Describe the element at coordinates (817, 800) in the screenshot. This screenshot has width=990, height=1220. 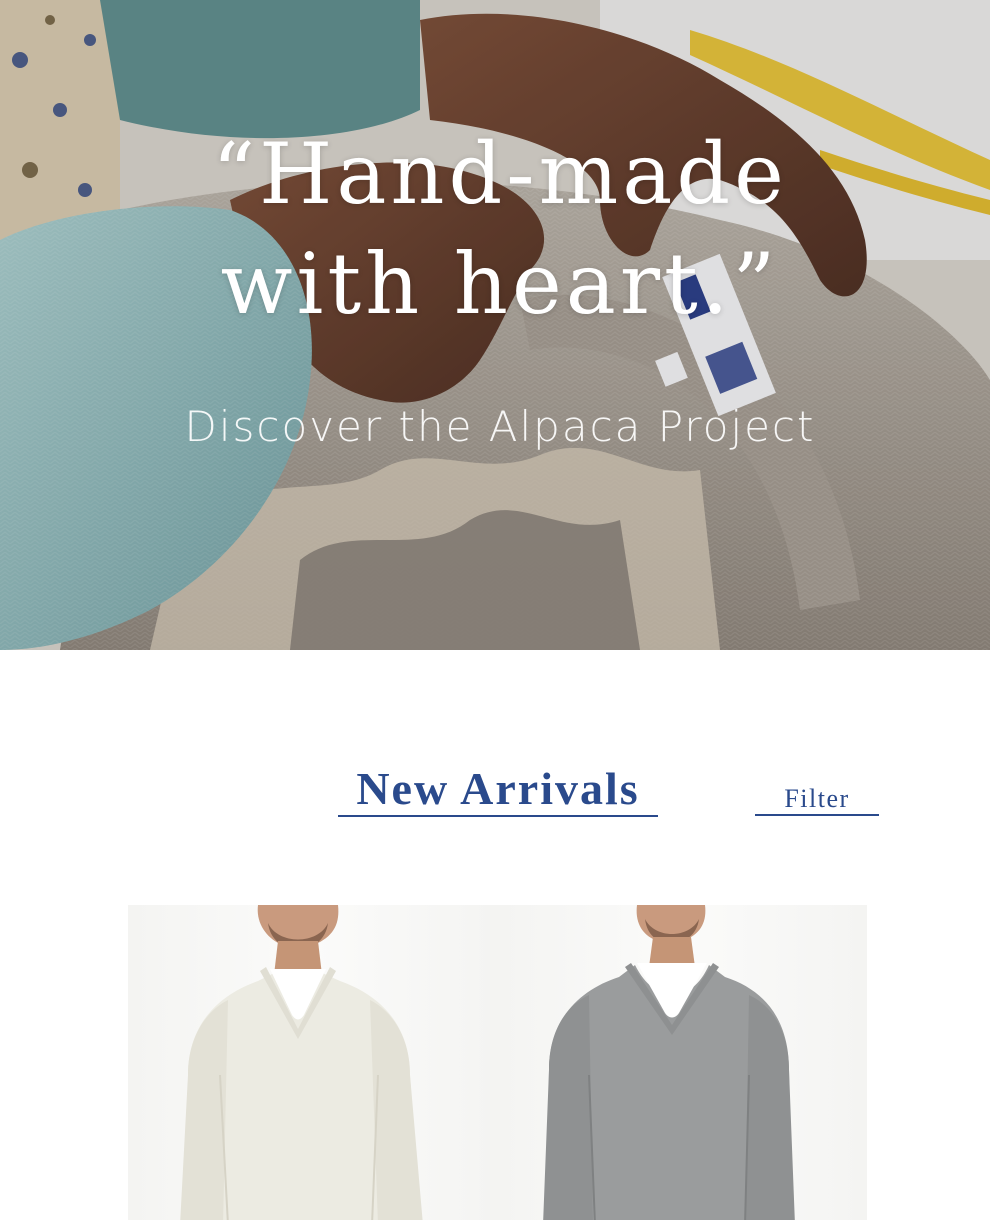
I see `filter-button: Filter` at that location.